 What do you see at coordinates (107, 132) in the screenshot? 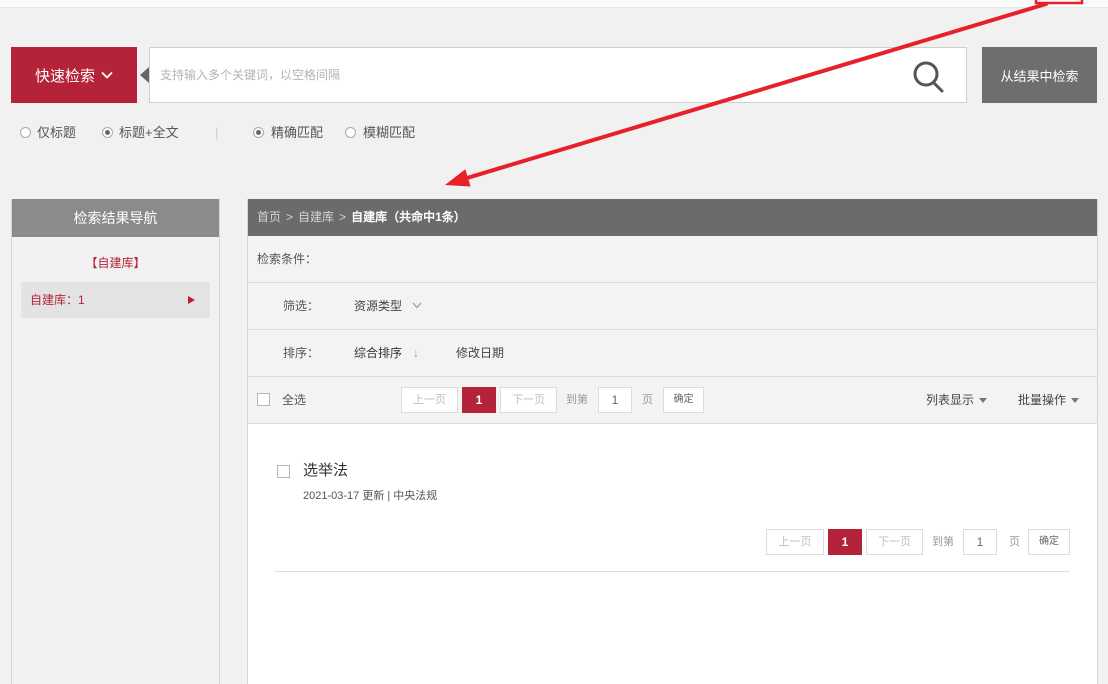
I see `radio-title-fulltext` at bounding box center [107, 132].